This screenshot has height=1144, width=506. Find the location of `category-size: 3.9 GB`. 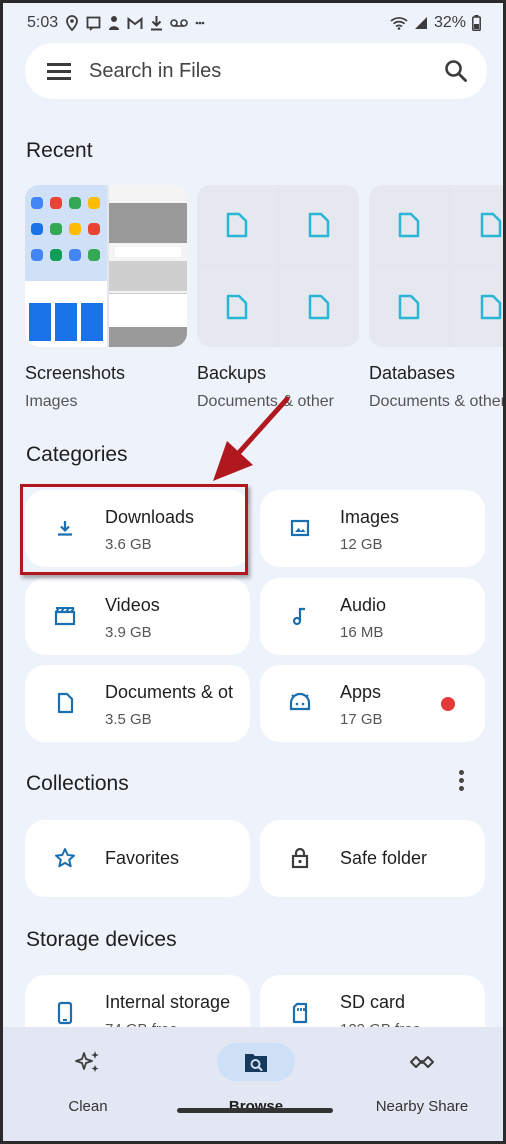

category-size: 3.9 GB is located at coordinates (128, 632).